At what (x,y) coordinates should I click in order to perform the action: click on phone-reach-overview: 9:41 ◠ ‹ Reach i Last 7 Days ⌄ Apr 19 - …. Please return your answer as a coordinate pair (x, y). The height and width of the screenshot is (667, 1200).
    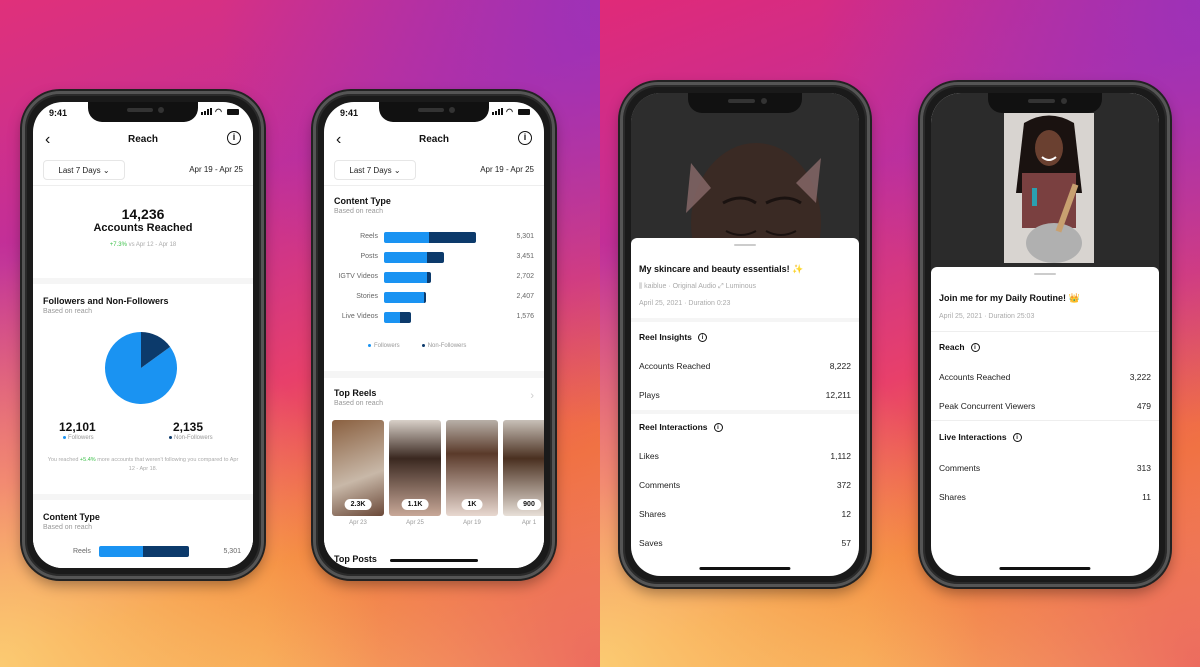
    Looking at the image, I should click on (143, 335).